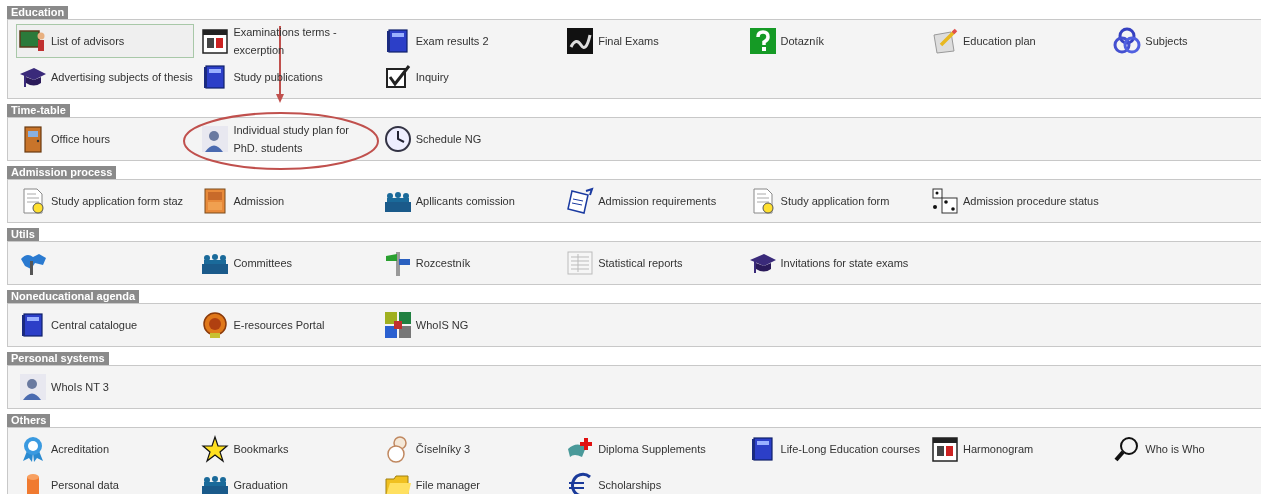  Describe the element at coordinates (469, 449) in the screenshot. I see `app-link: Číselníky 3` at that location.